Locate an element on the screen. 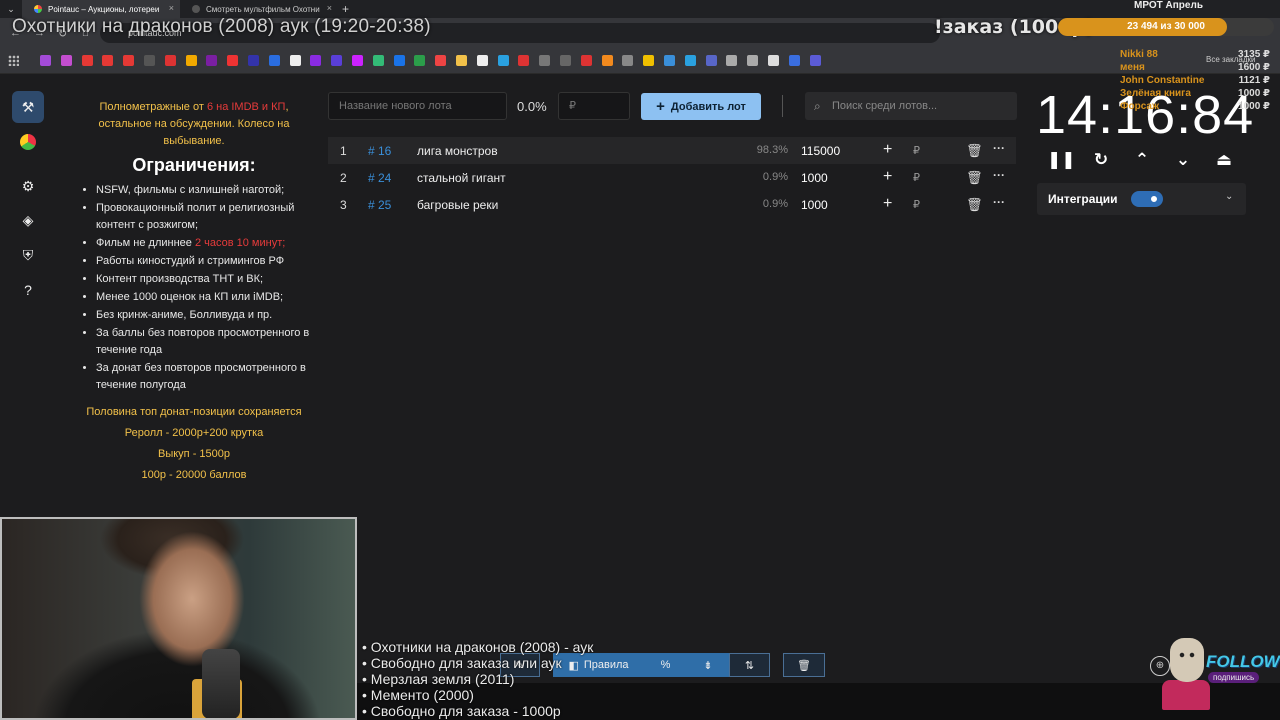  lot-id: # 25 is located at coordinates (379, 205).